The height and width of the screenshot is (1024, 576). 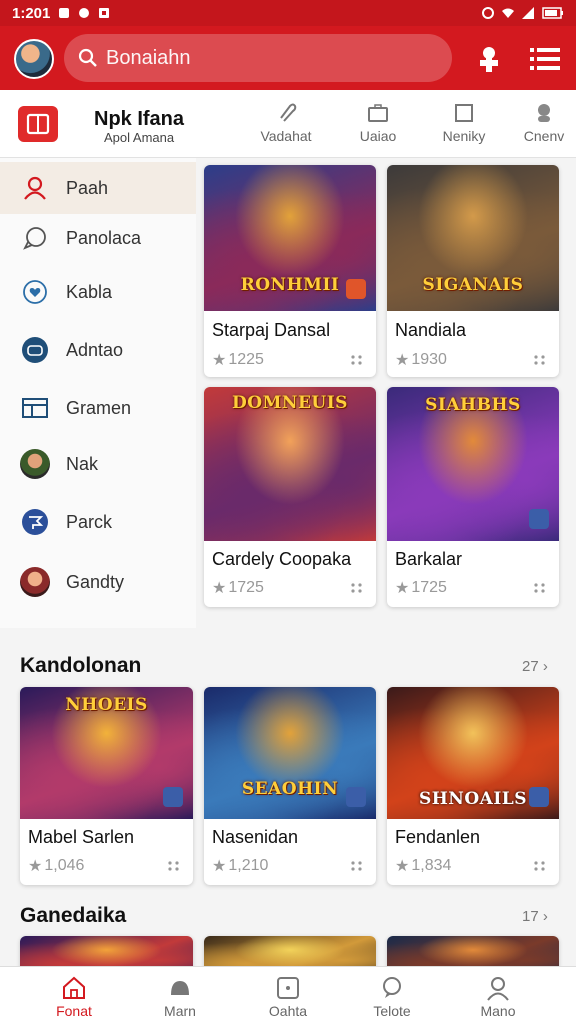 What do you see at coordinates (473, 497) in the screenshot?
I see `game-card: SIAHBHS Barkalar ★ 1725` at bounding box center [473, 497].